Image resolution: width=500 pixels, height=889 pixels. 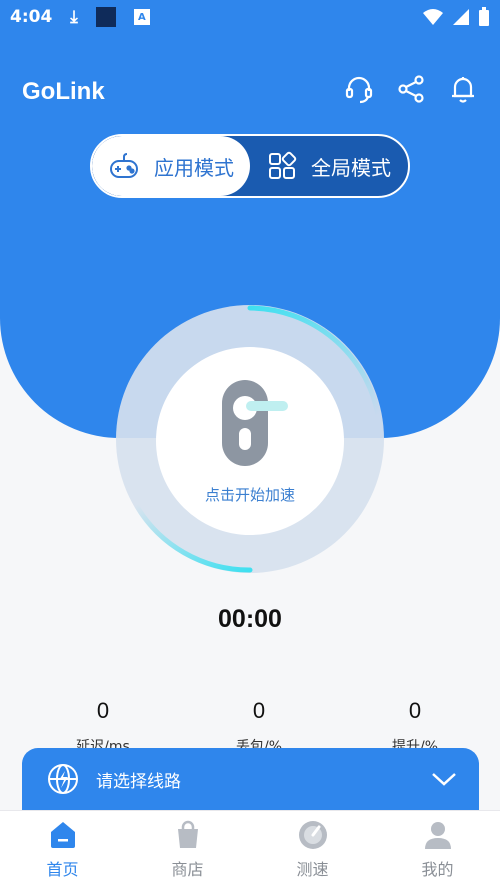 I want to click on app-mode-label: 应用模式, so click(x=194, y=167).